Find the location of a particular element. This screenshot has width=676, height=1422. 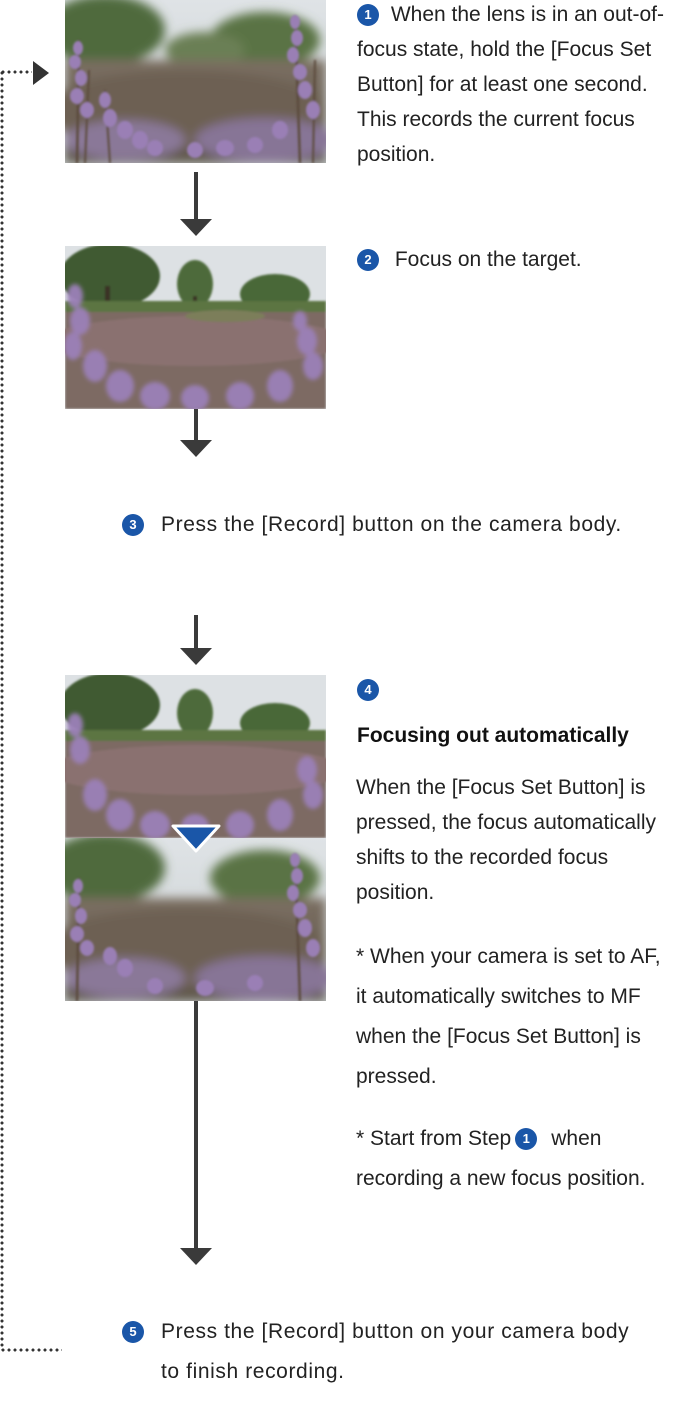

step-2-text-block: 2 Focus on the target. is located at coordinates (516, 259).